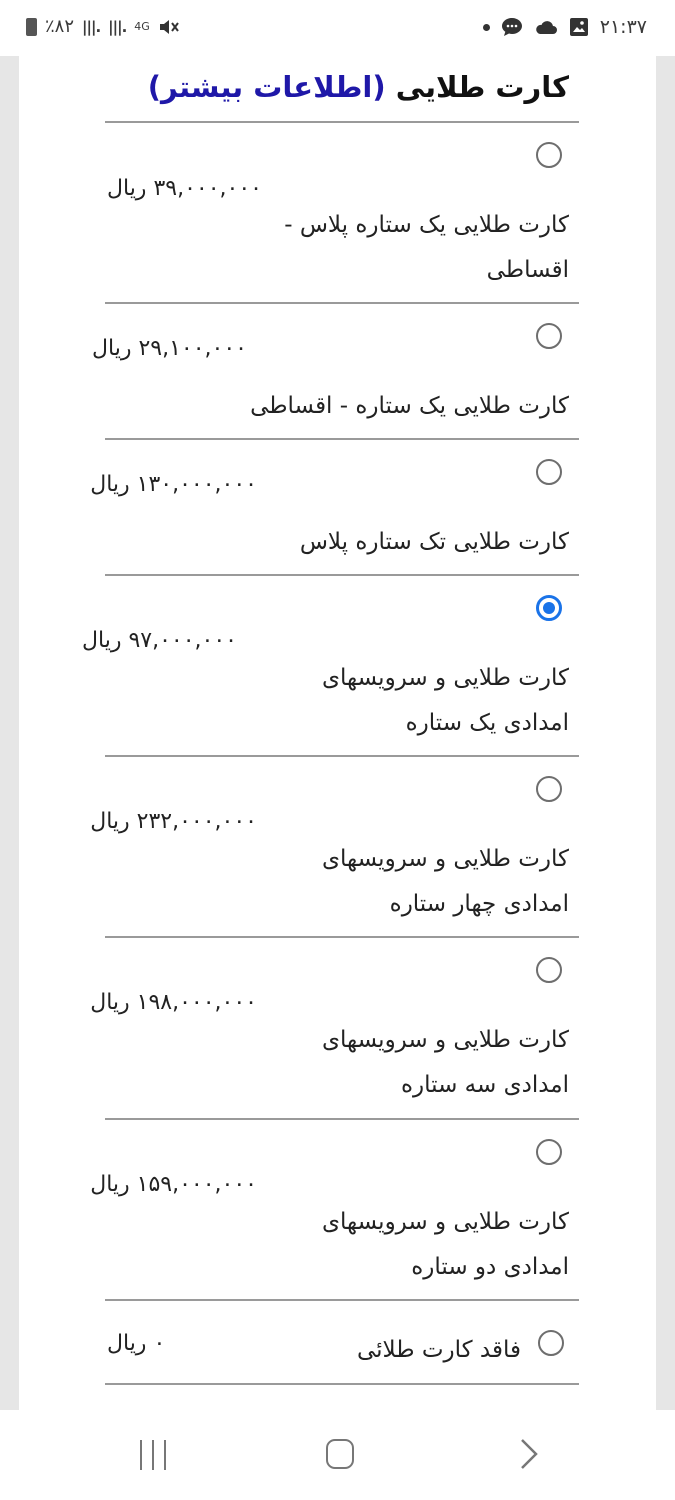 This screenshot has height=1500, width=675. Describe the element at coordinates (173, 484) in the screenshot. I see `option-price: ۱۳۰,۰۰۰,۰۰۰ ریال` at that location.